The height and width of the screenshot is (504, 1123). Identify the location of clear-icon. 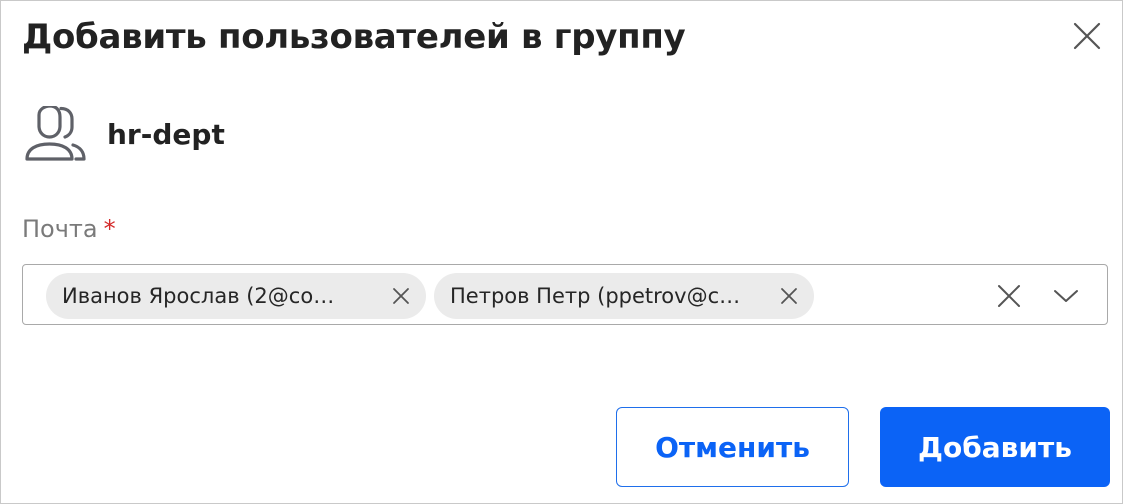
(1009, 296).